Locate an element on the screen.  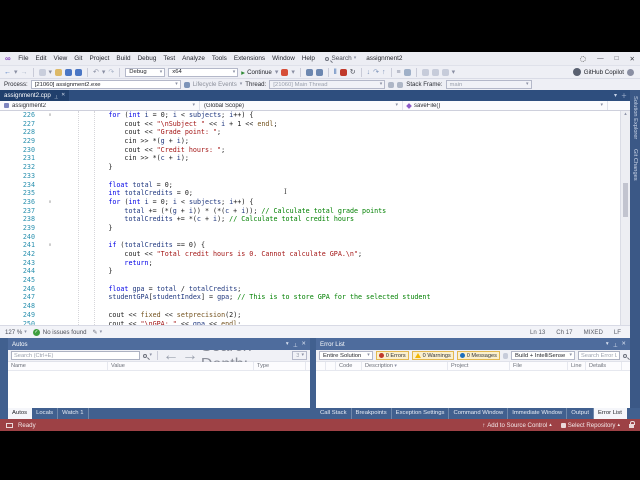
tab-locals: Locals is located at coordinates (45, 413).